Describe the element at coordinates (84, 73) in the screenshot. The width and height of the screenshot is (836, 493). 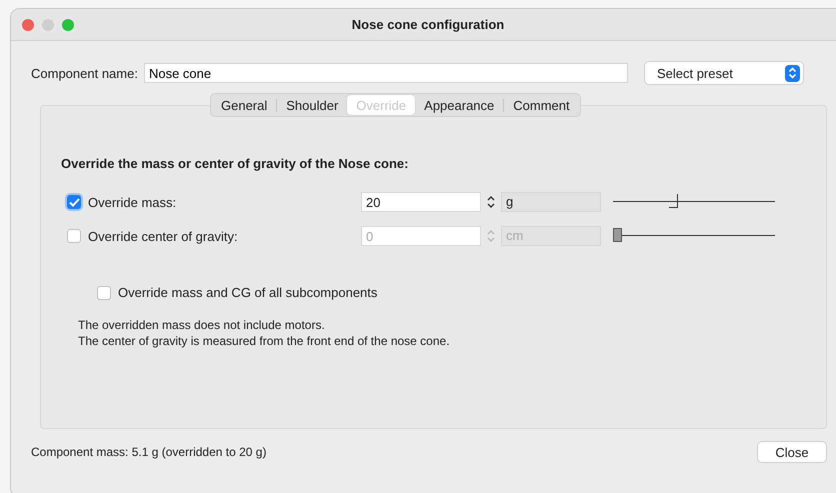
I see `component-name-label: Component name:` at that location.